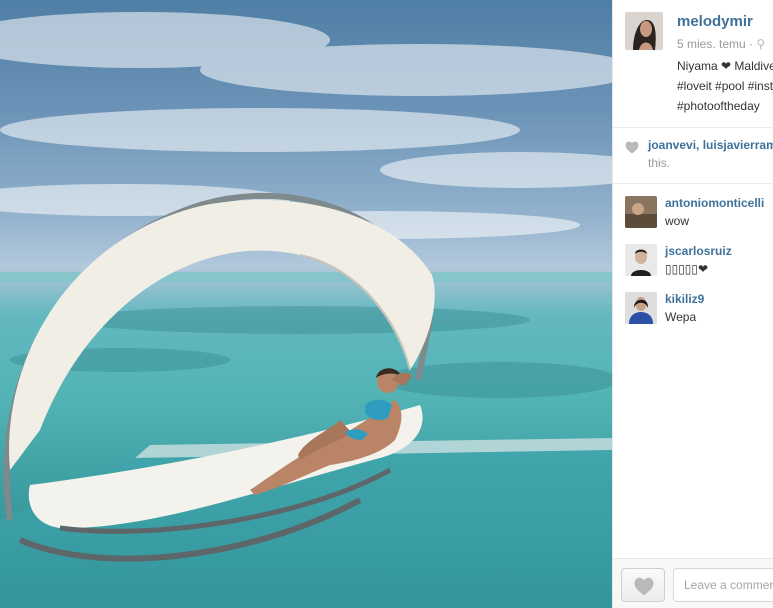 Image resolution: width=773 pixels, height=608 pixels. I want to click on comment-item: antoniomonticelli wow, so click(693, 219).